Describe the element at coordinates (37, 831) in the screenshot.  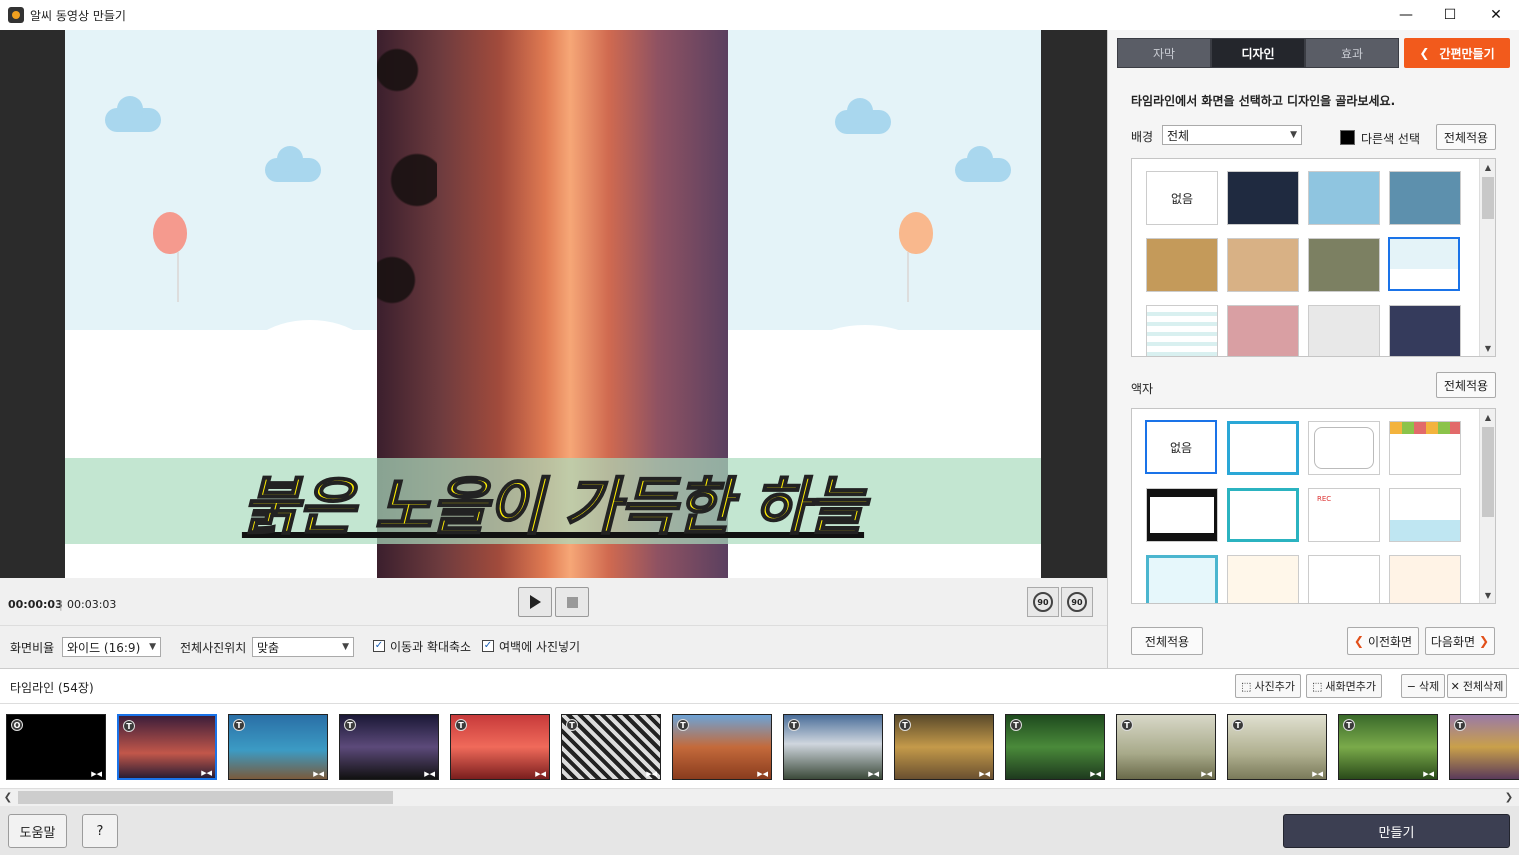
I see `help-button: 도움말` at that location.